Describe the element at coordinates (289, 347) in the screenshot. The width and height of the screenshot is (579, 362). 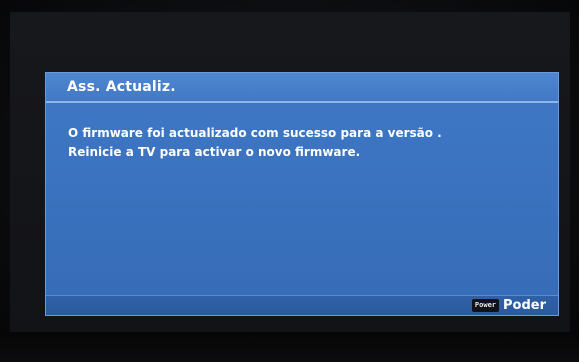
I see `tv-bottom-bezel` at that location.